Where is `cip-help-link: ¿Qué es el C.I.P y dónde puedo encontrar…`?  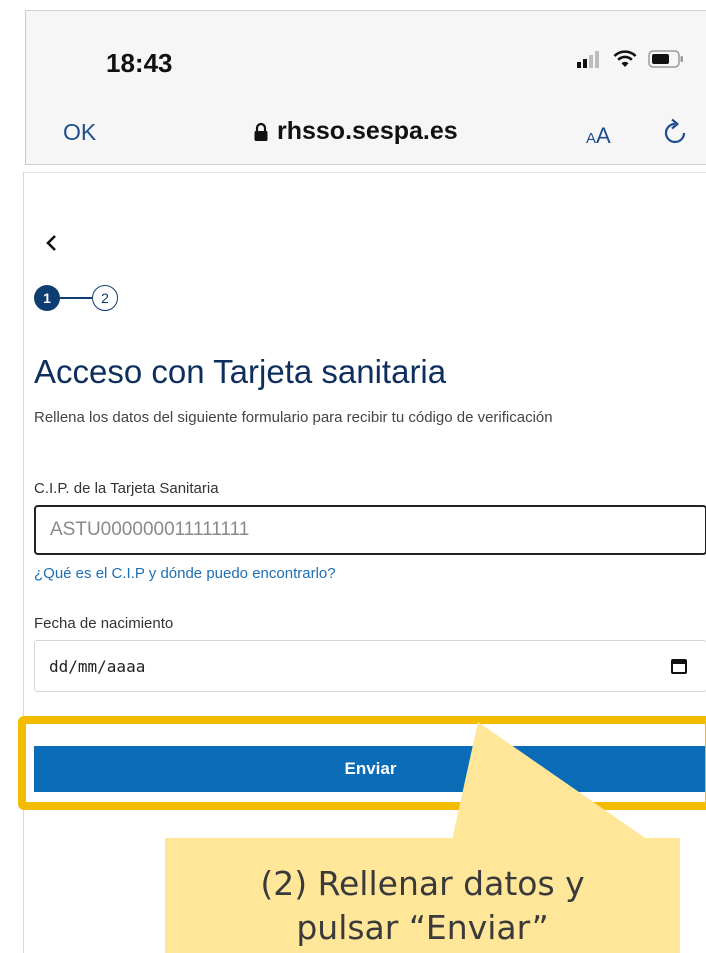
cip-help-link: ¿Qué es el C.I.P y dónde puedo encontrar… is located at coordinates (185, 573).